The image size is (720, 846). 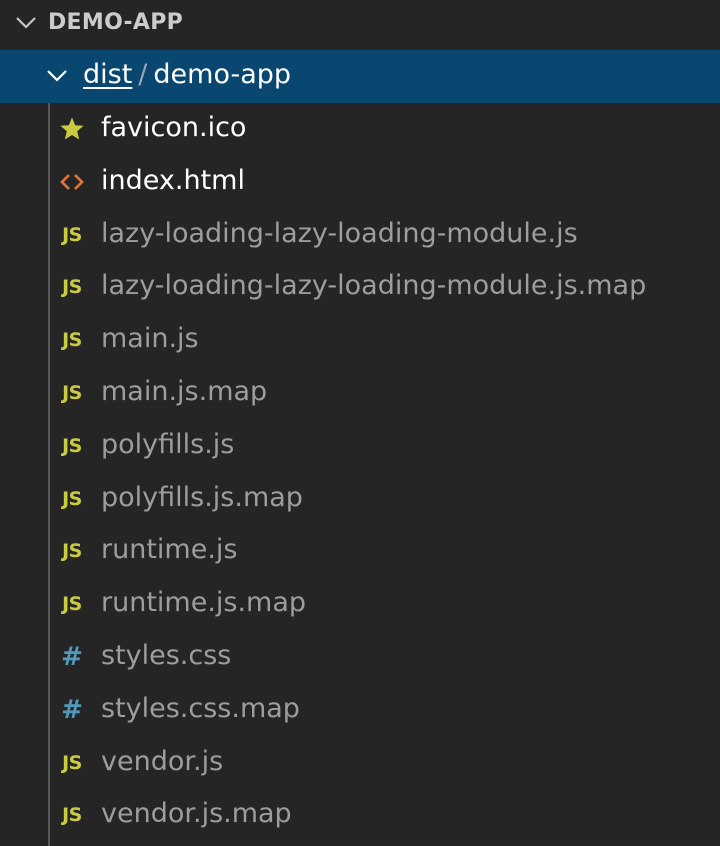 I want to click on folder-row-dist-demo-app: dist / demo-app, so click(x=360, y=76).